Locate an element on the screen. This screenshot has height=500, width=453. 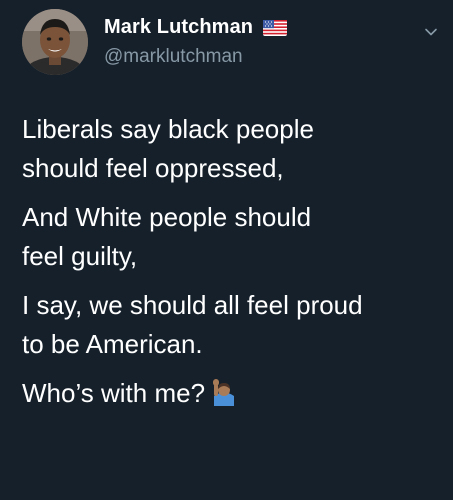
avatar is located at coordinates (55, 42).